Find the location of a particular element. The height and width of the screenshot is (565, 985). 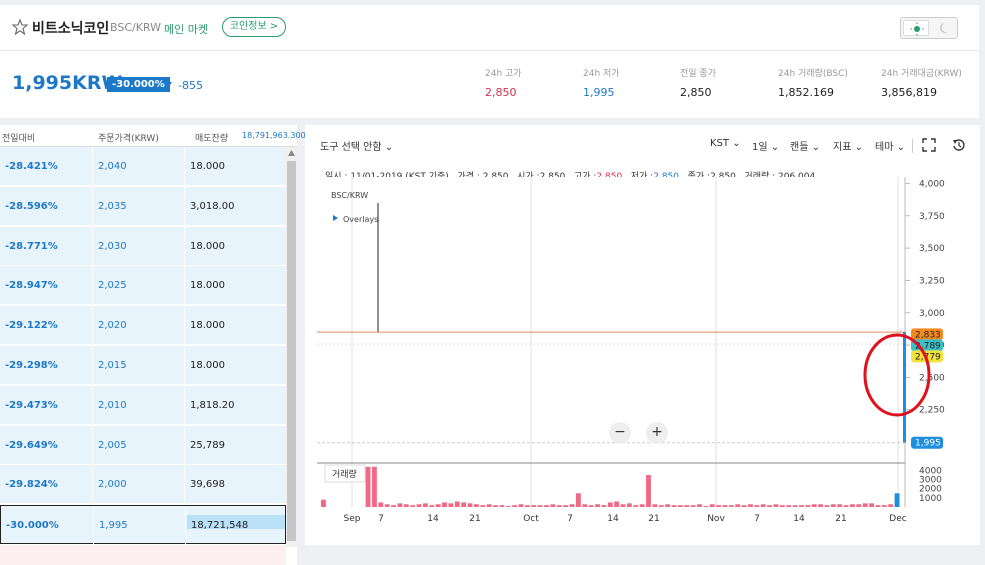

orderbook-row: -29.649% 2,005 25,789 is located at coordinates (143, 445).